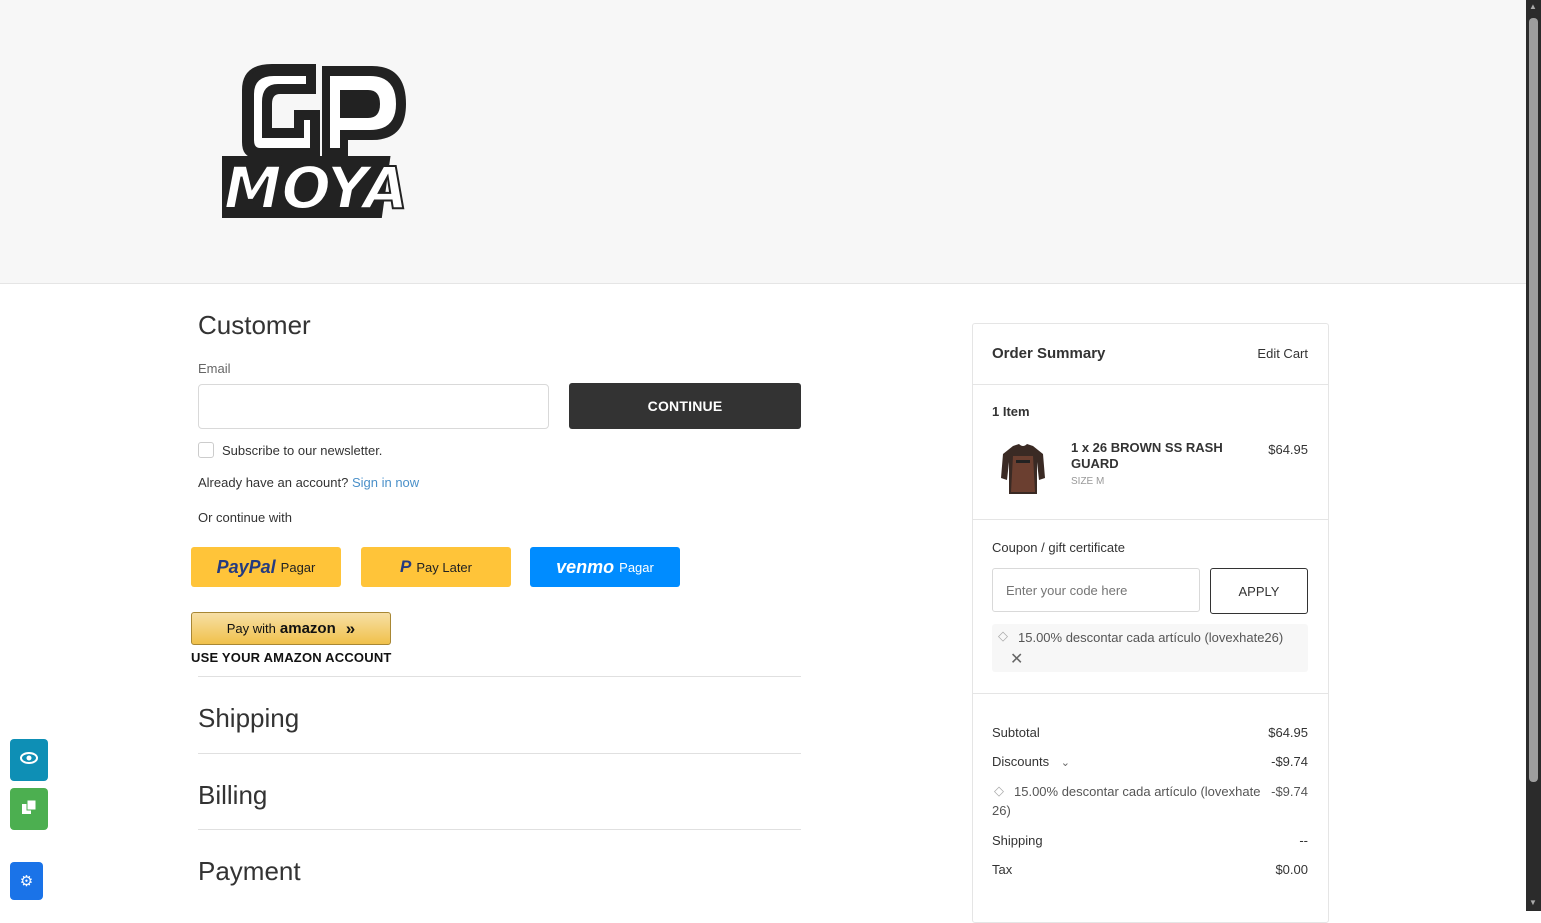 The image size is (1541, 923). I want to click on preview-button, so click(29, 760).